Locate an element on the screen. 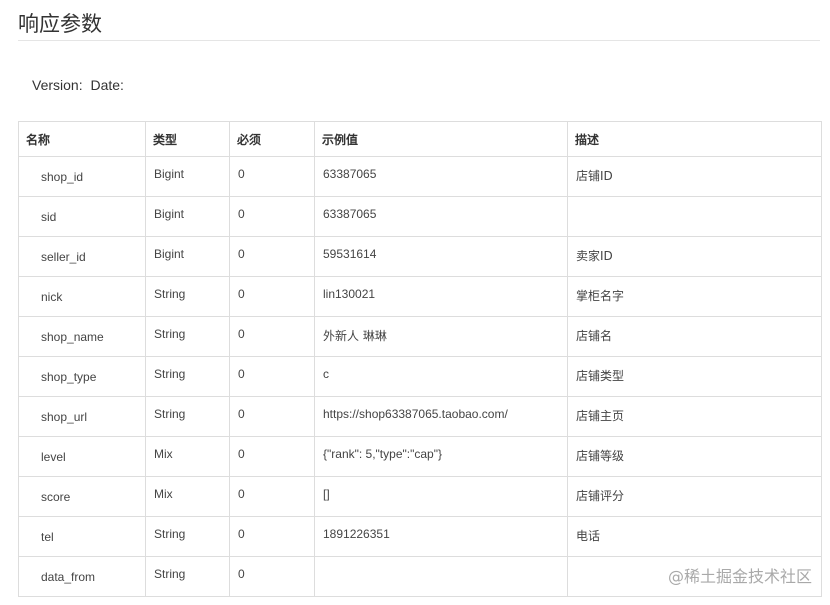 The image size is (830, 605). cell-description: 掌柜名字 is located at coordinates (694, 296).